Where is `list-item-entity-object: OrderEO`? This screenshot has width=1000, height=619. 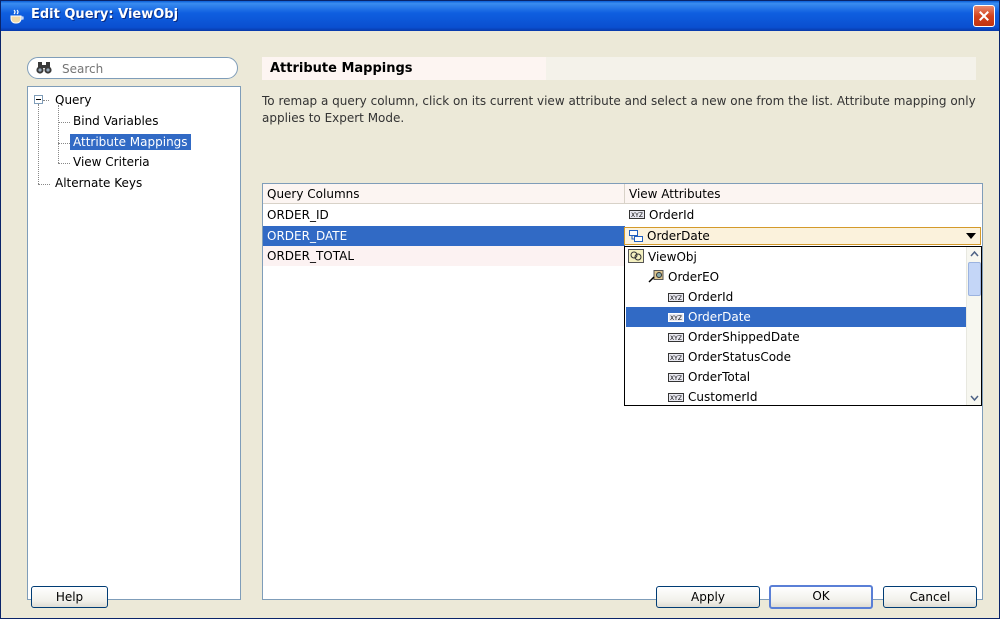
list-item-entity-object: OrderEO is located at coordinates (796, 277).